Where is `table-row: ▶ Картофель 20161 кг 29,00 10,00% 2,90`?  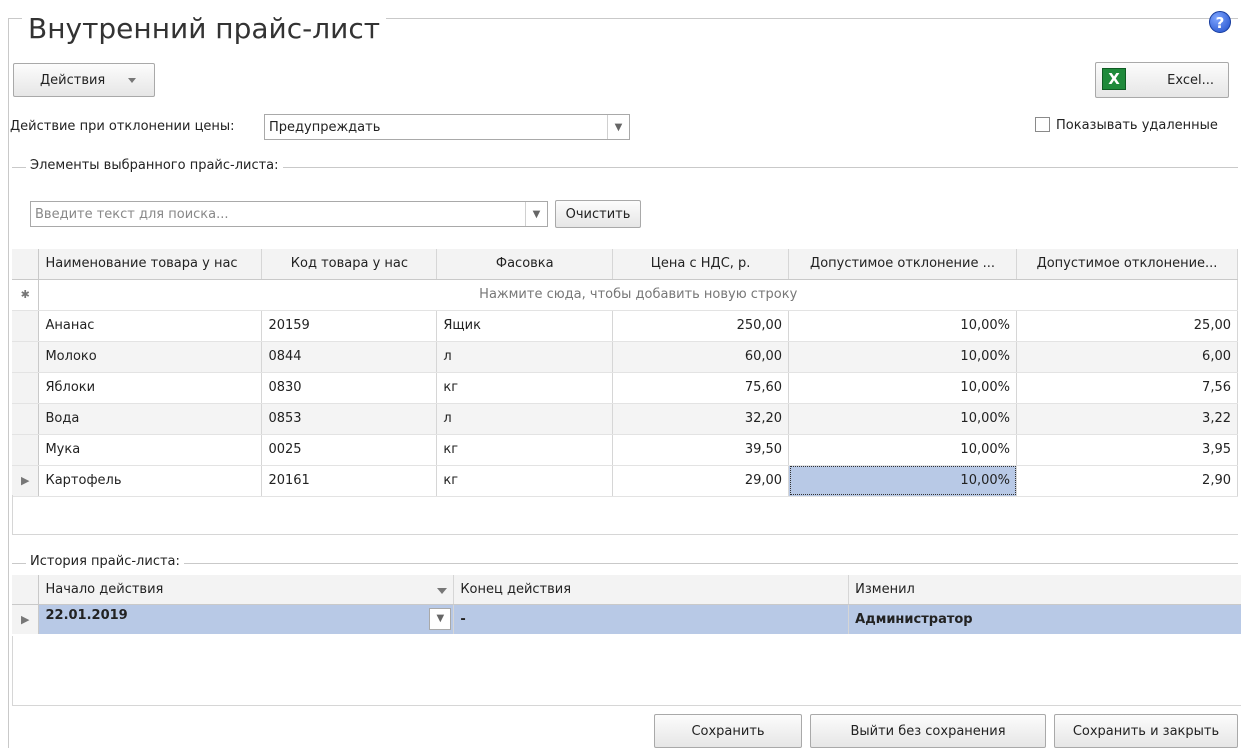
table-row: ▶ Картофель 20161 кг 29,00 10,00% 2,90 is located at coordinates (625, 481).